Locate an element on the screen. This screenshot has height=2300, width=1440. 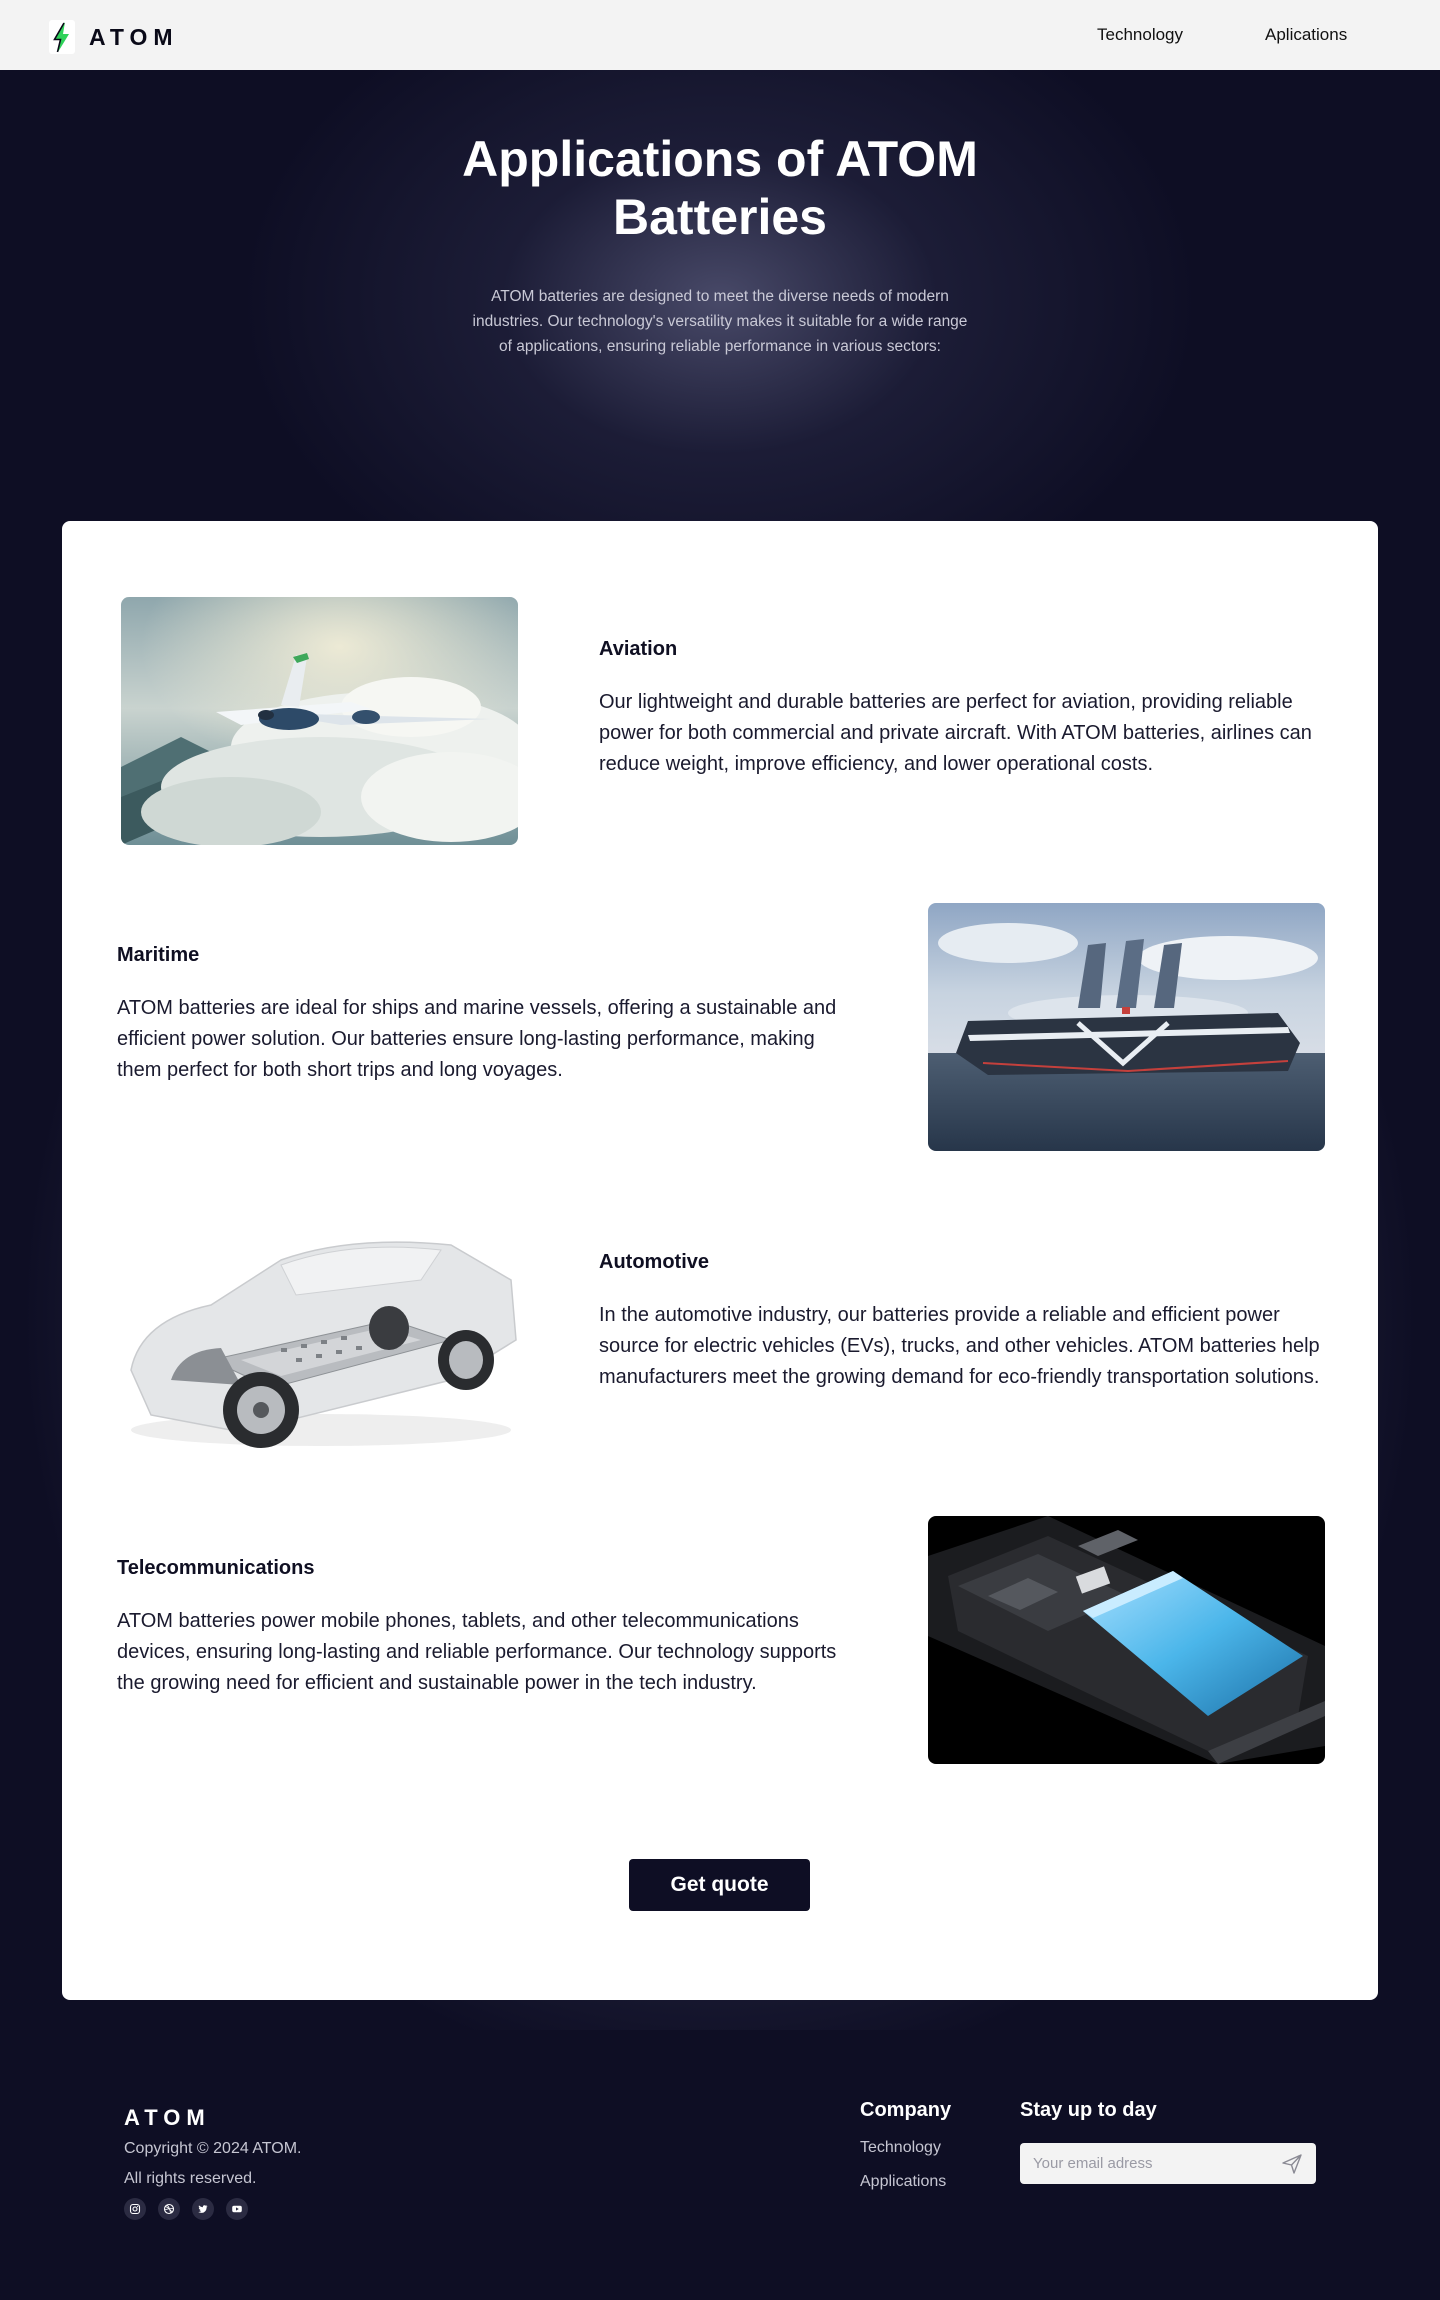
page-title: Applications of ATOM Batteries is located at coordinates (720, 188).